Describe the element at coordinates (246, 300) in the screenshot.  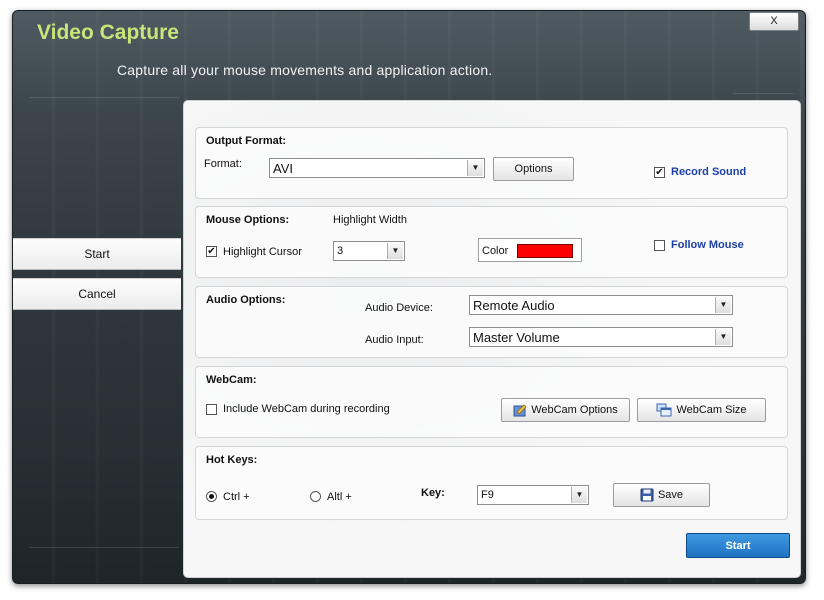
I see `audio-options-heading: Audio Options:` at that location.